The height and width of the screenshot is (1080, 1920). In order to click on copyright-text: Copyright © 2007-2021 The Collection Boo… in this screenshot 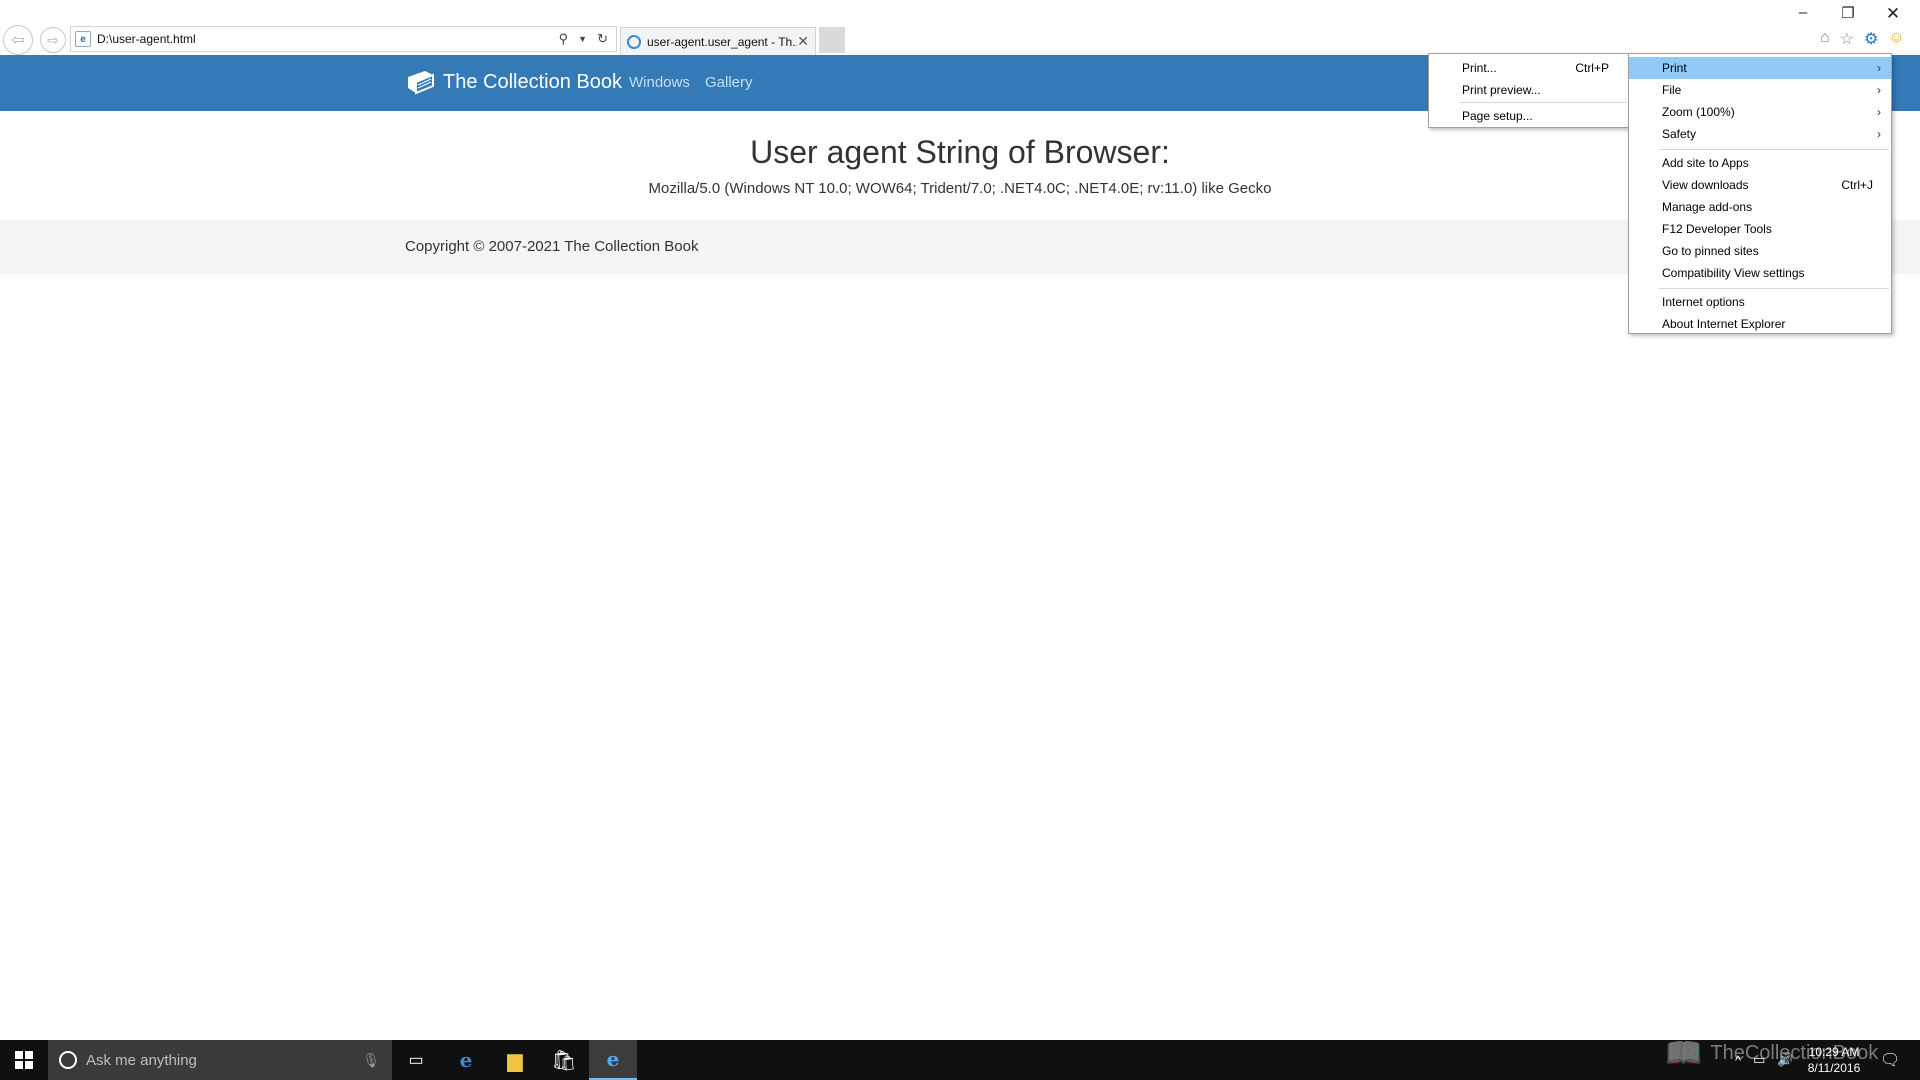, I will do `click(552, 246)`.